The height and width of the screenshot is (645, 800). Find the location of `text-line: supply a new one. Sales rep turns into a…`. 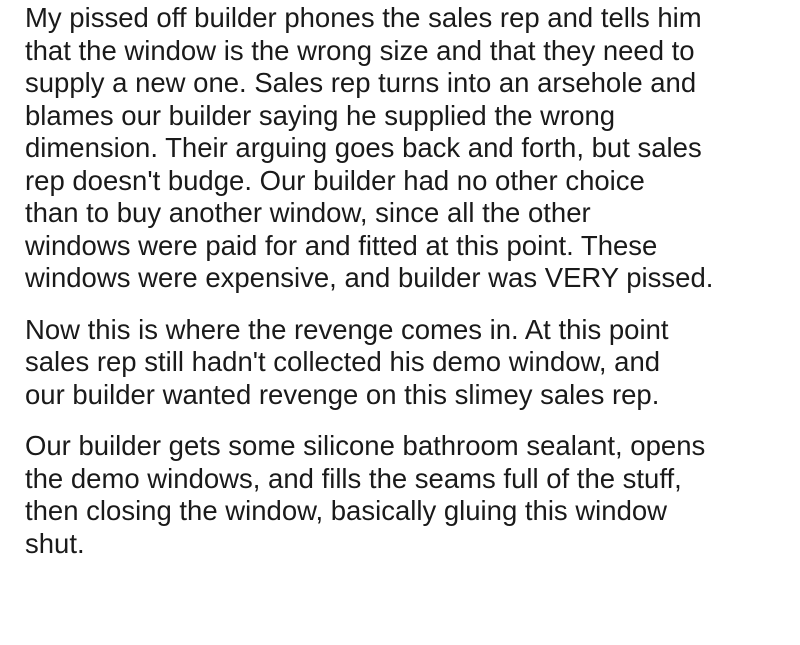

text-line: supply a new one. Sales rep turns into a… is located at coordinates (361, 82).